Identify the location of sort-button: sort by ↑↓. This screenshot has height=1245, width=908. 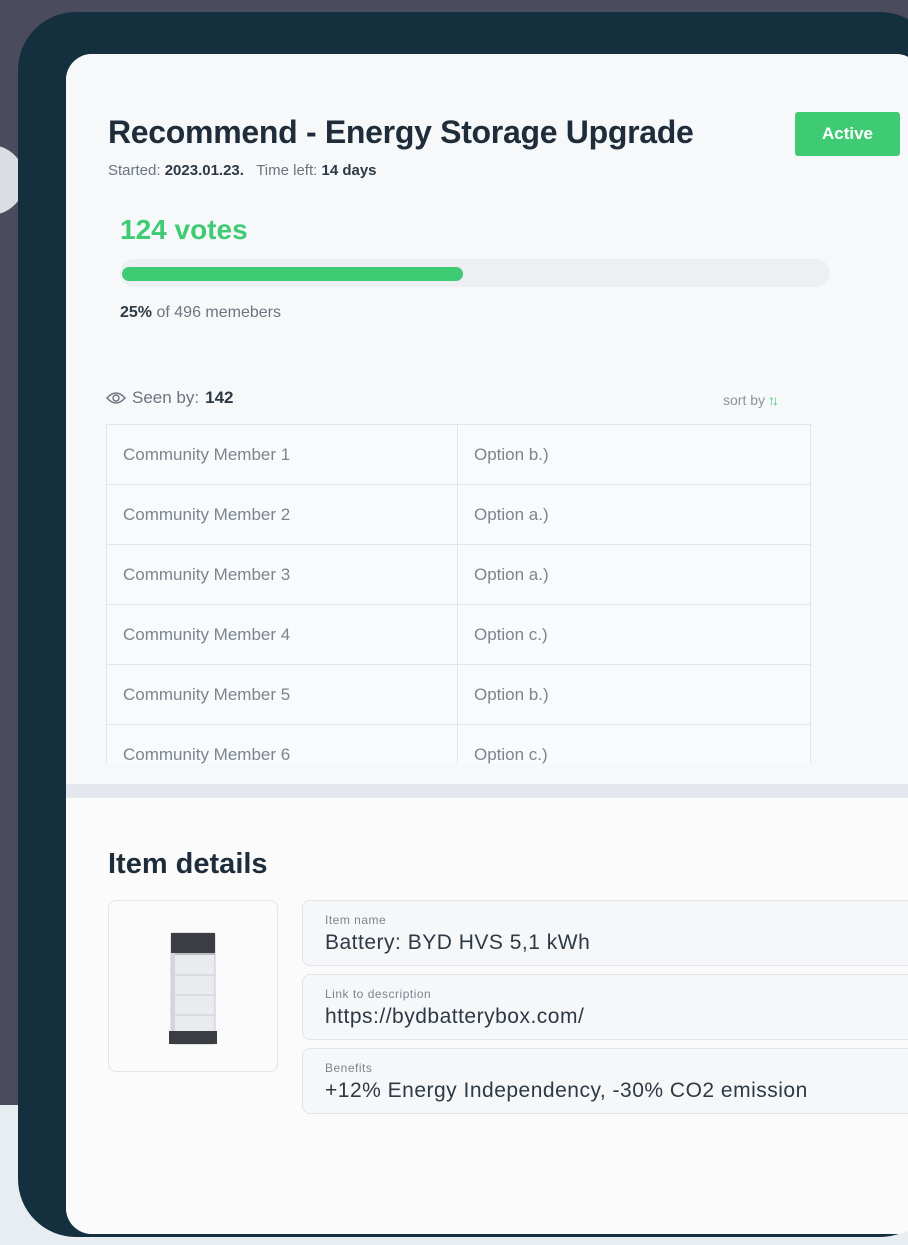
(751, 400).